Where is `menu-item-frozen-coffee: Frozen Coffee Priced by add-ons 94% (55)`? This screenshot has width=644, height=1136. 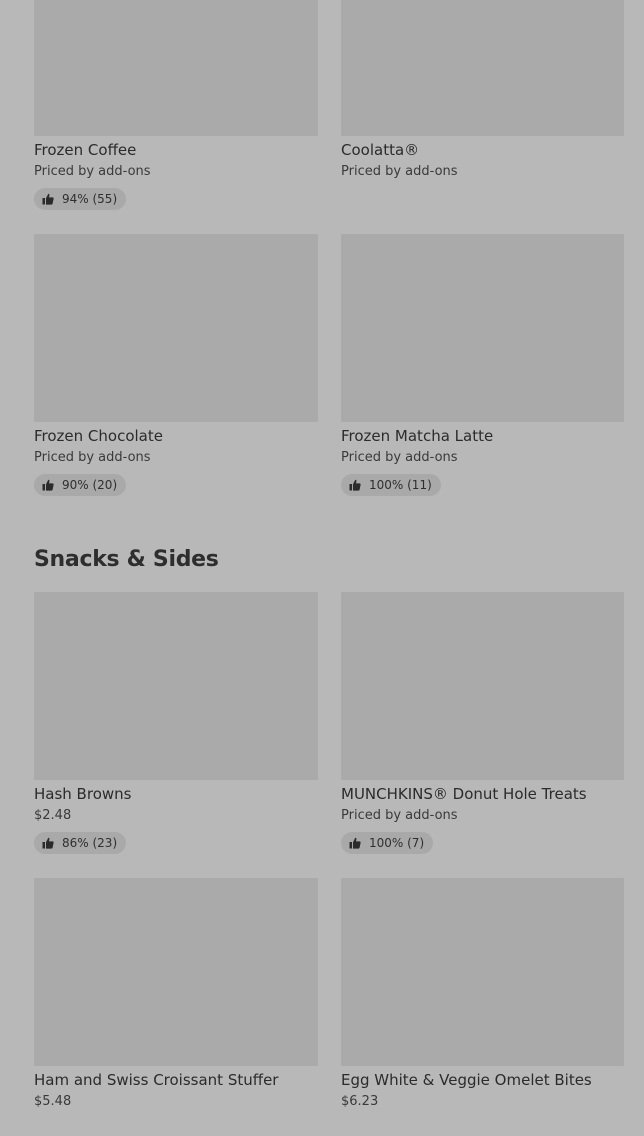
menu-item-frozen-coffee: Frozen Coffee Priced by add-ons 94% (55) is located at coordinates (176, 105).